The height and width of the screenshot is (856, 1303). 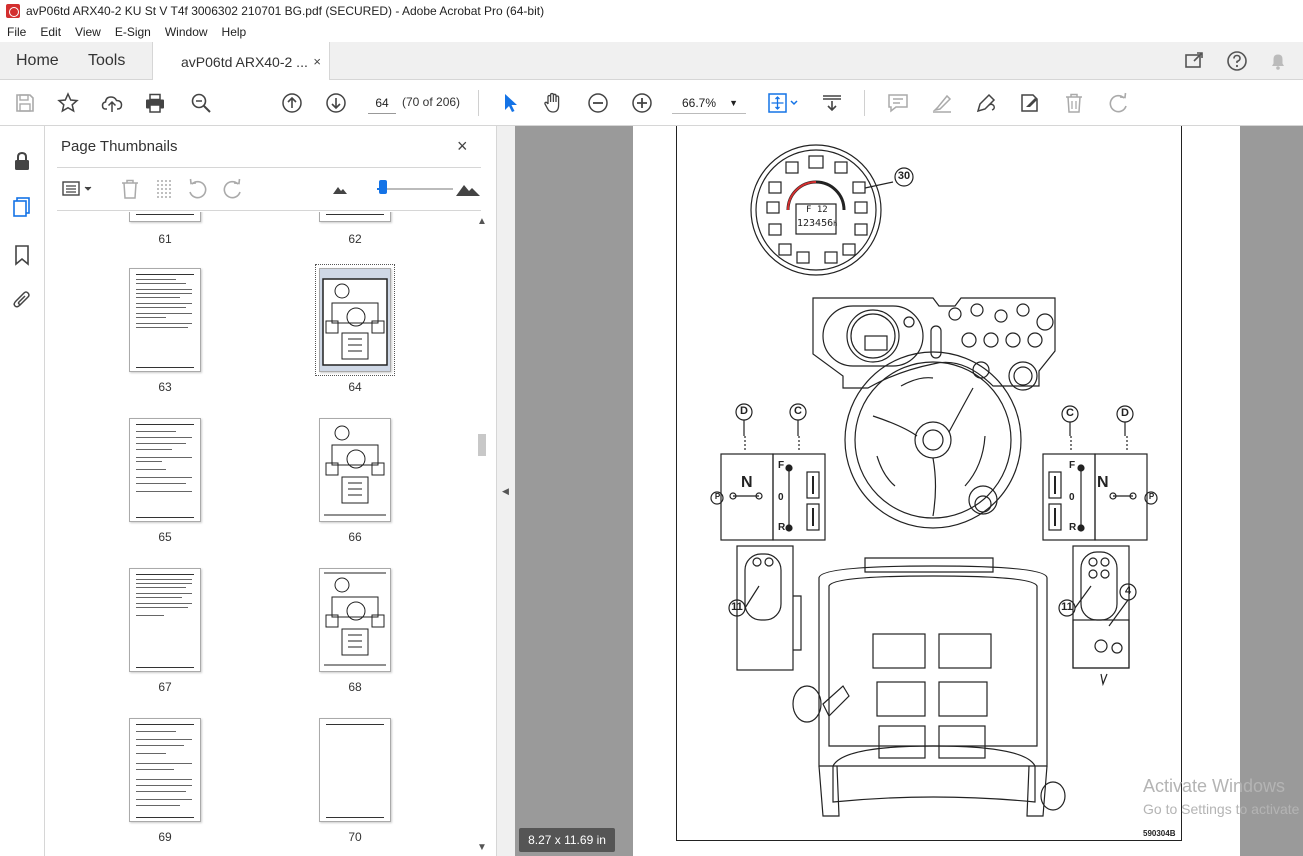 What do you see at coordinates (651, 32) in the screenshot?
I see `menu-bar: File Edit View E-Sign Window Help` at bounding box center [651, 32].